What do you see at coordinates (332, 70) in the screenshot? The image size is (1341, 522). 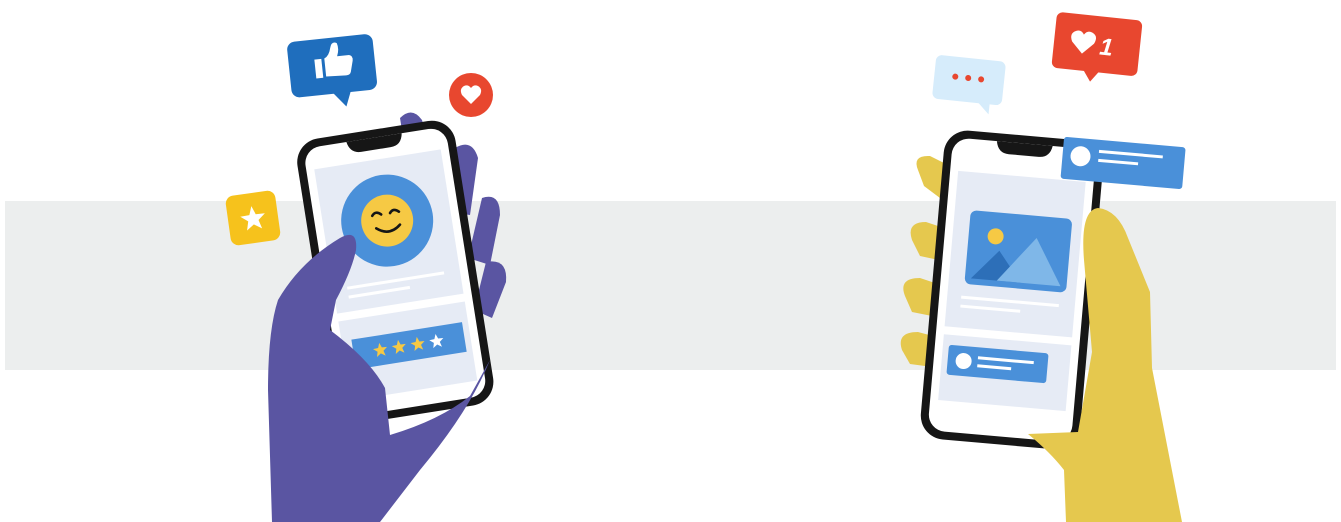 I see `thumbs-up-icon` at bounding box center [332, 70].